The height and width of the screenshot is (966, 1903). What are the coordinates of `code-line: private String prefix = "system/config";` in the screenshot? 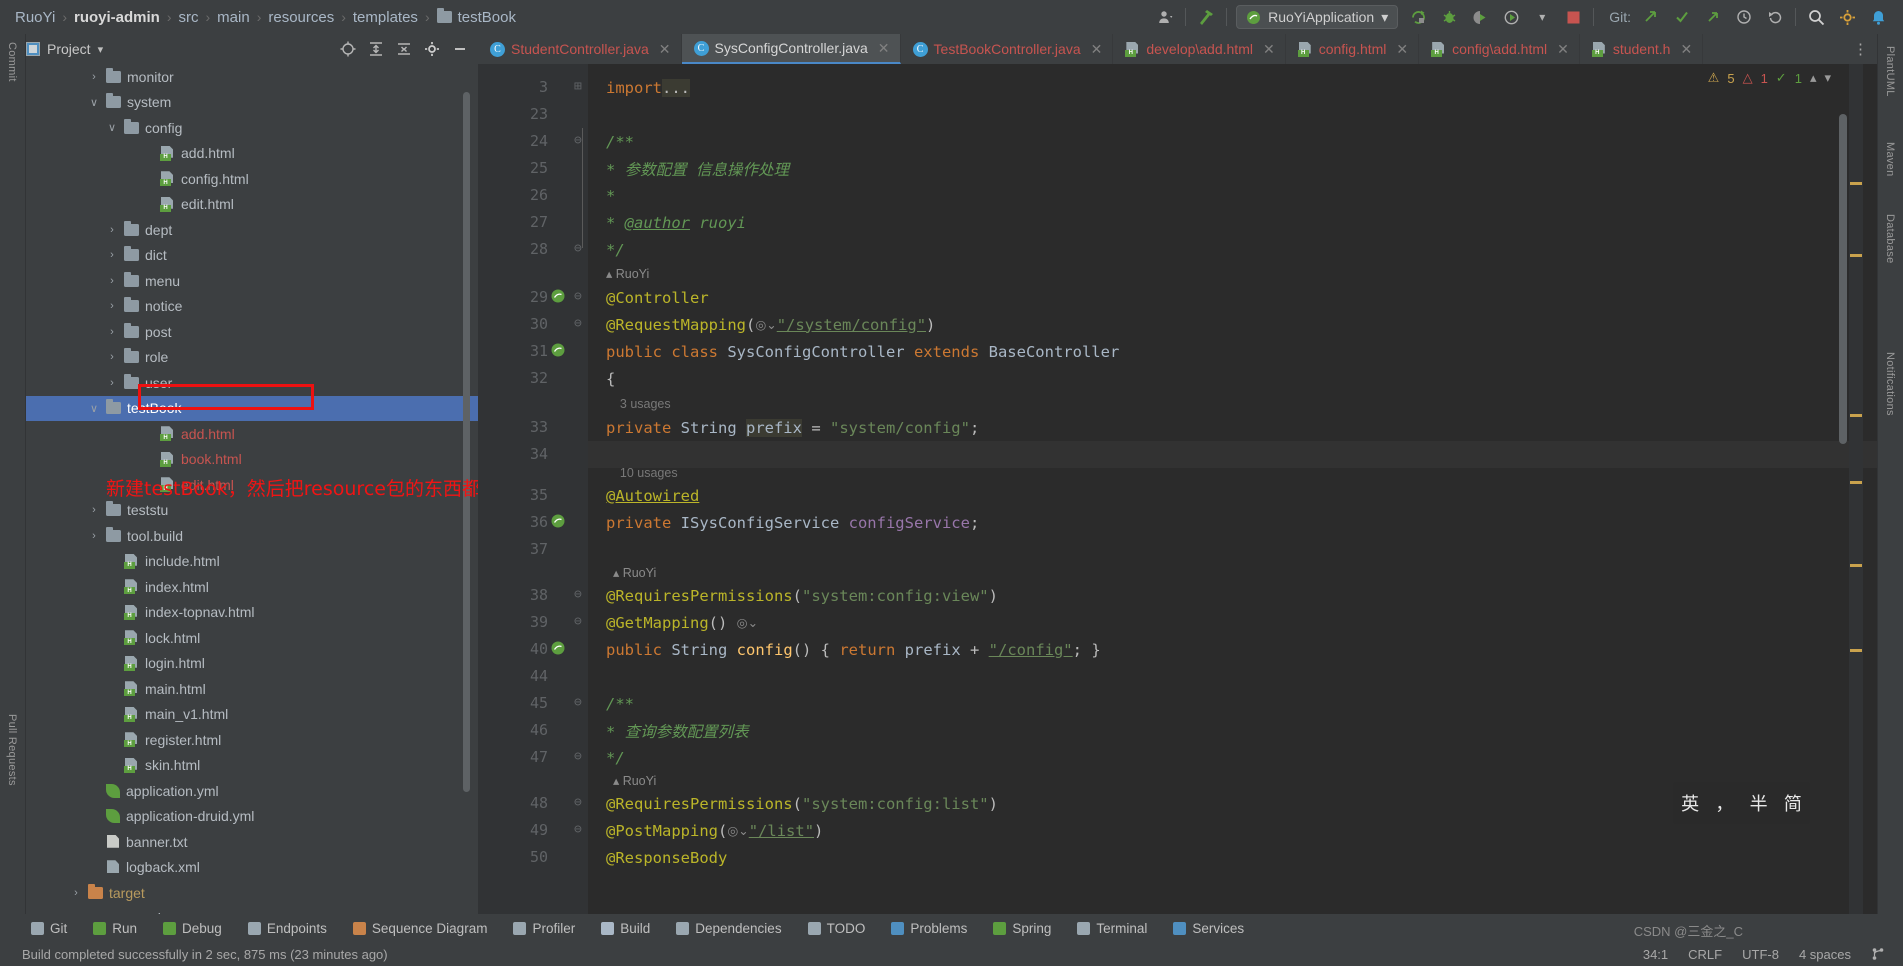 It's located at (792, 427).